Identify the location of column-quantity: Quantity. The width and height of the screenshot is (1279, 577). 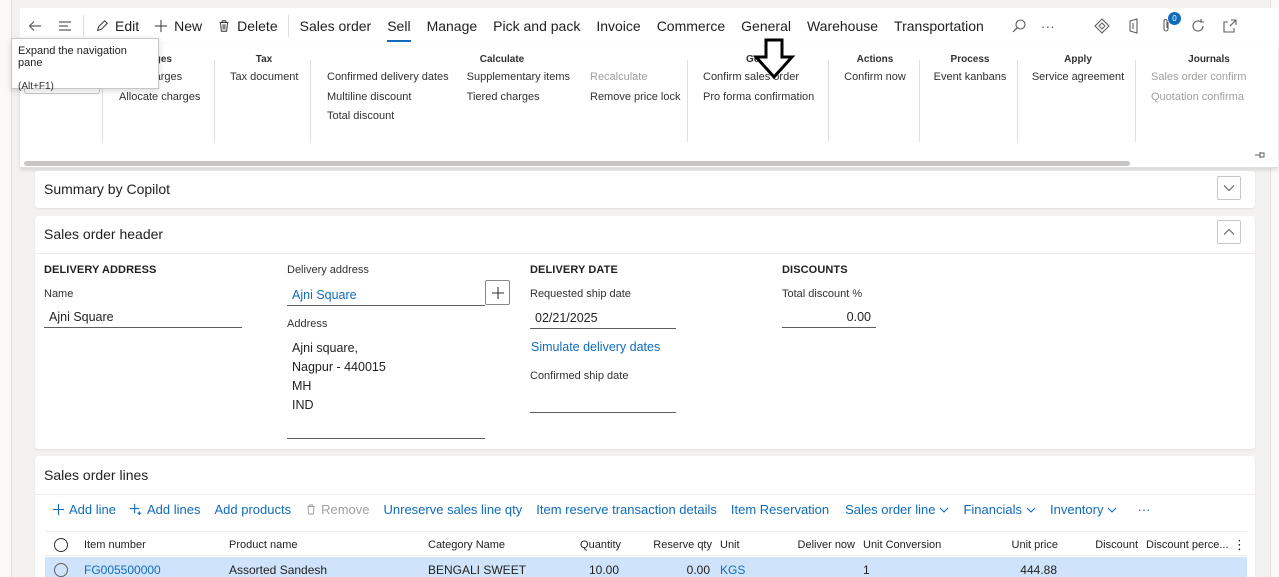
(593, 544).